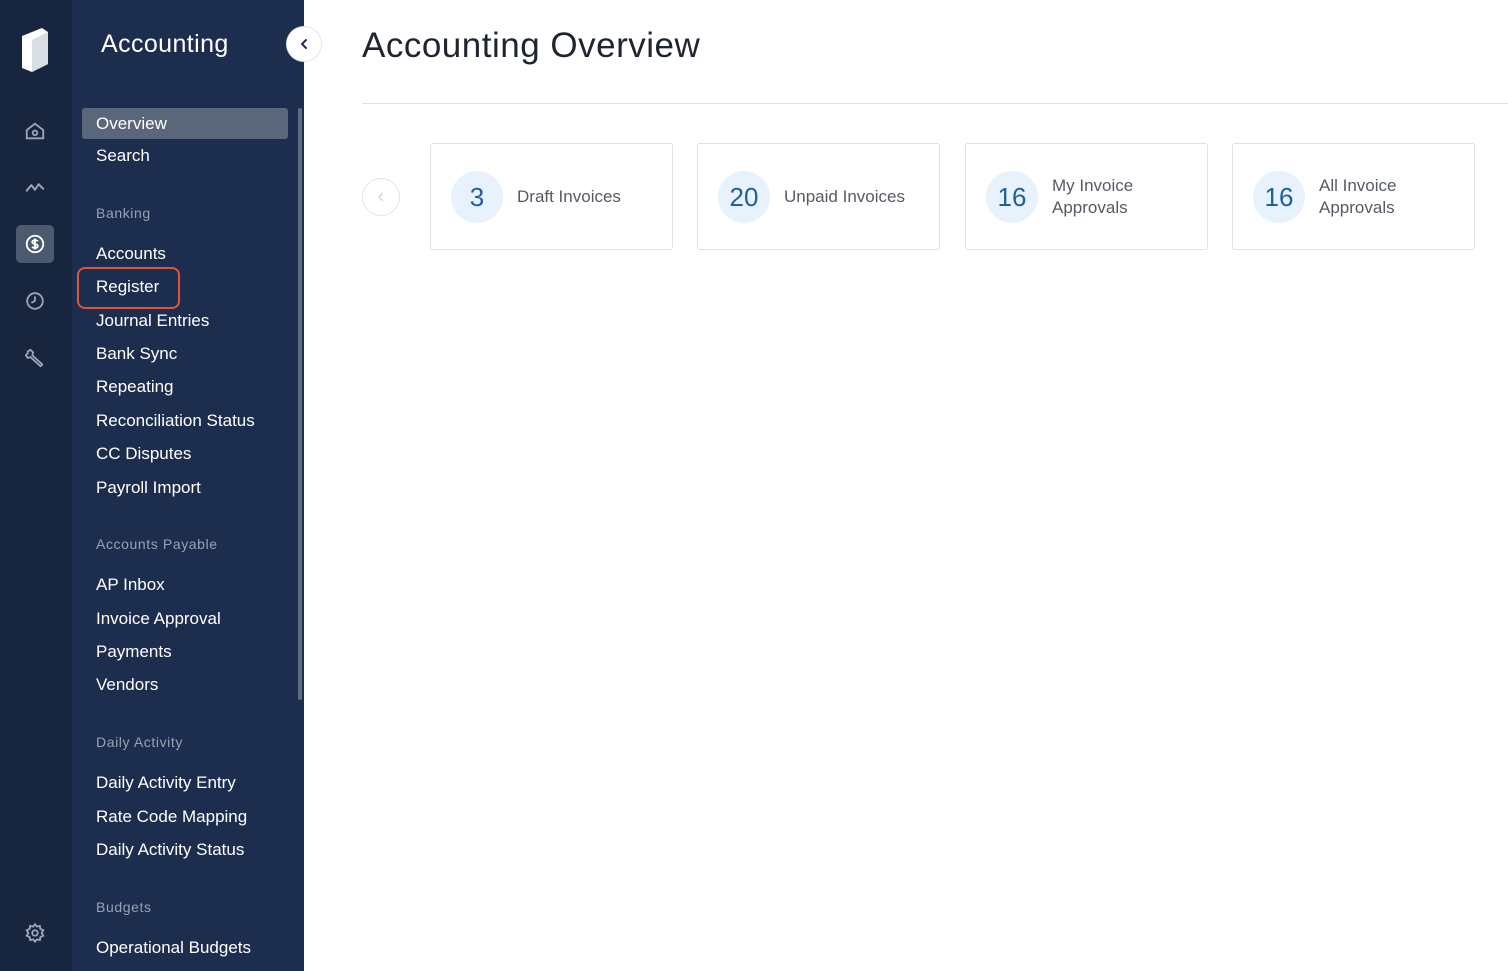  I want to click on collapse-sidebar-button, so click(304, 44).